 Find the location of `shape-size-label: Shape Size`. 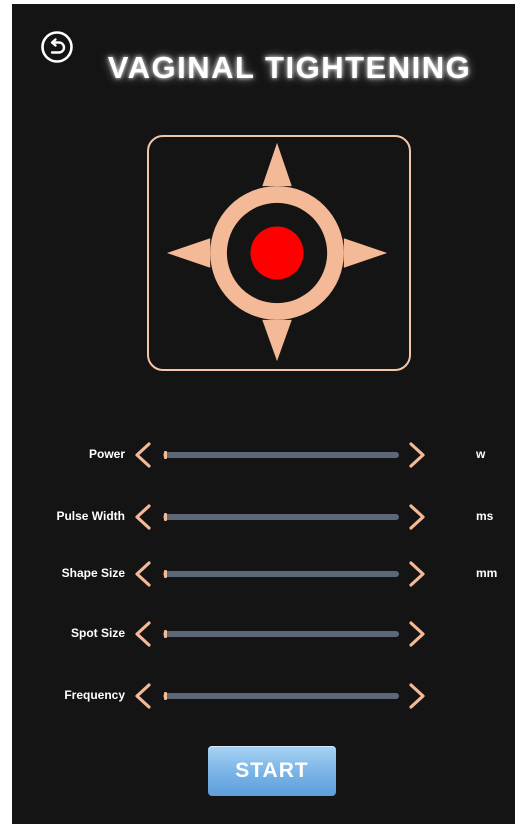

shape-size-label: Shape Size is located at coordinates (93, 573).